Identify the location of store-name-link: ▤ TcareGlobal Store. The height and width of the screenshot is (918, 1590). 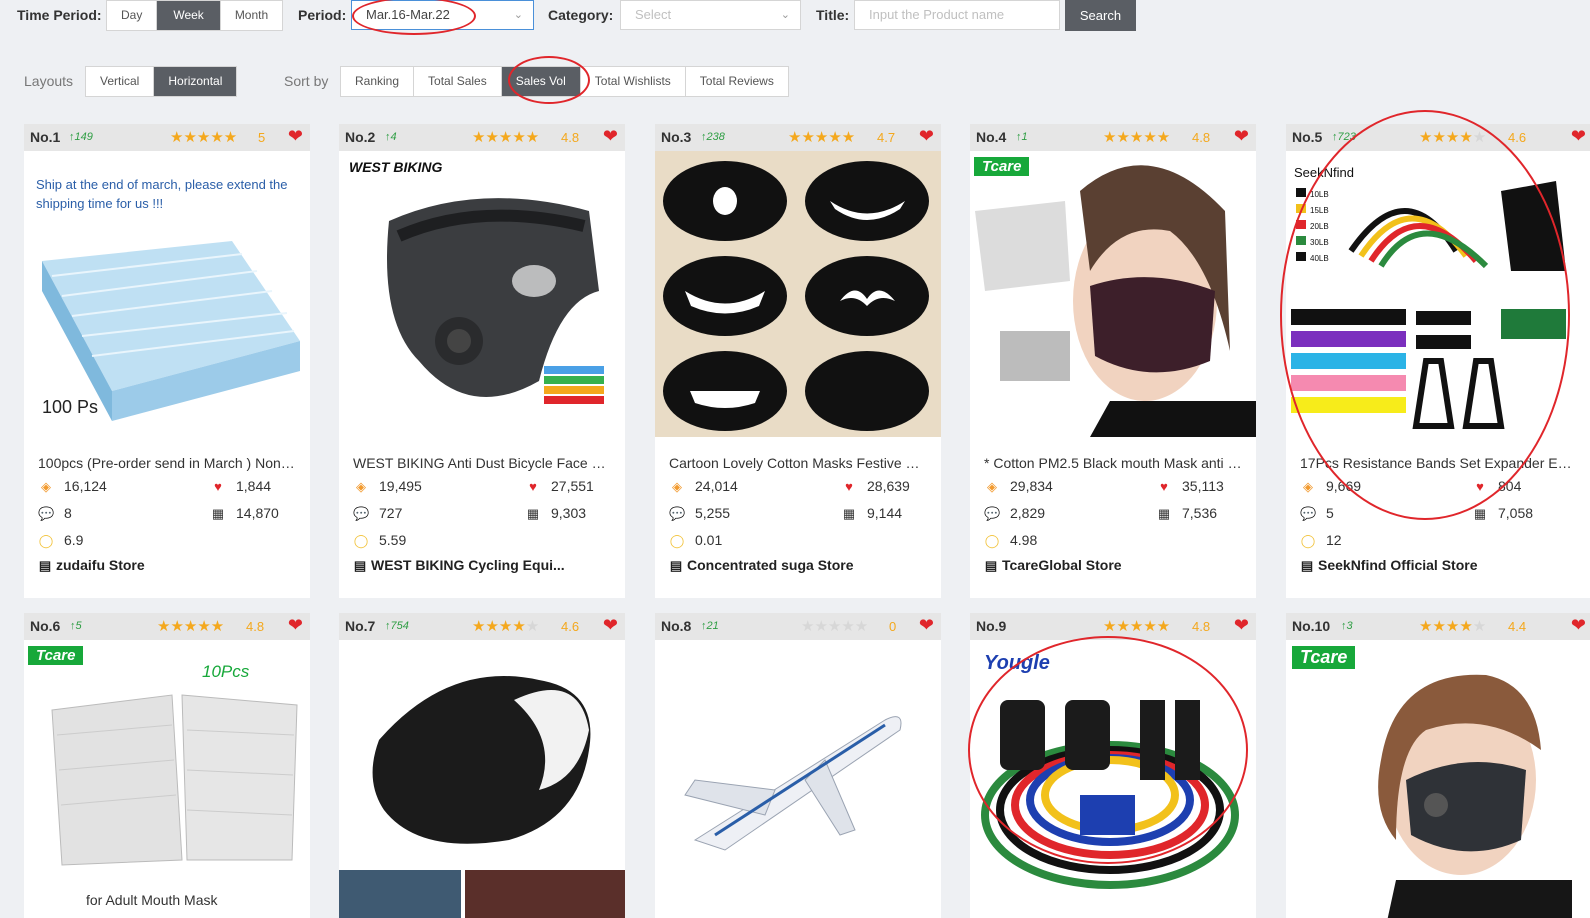
(1113, 565).